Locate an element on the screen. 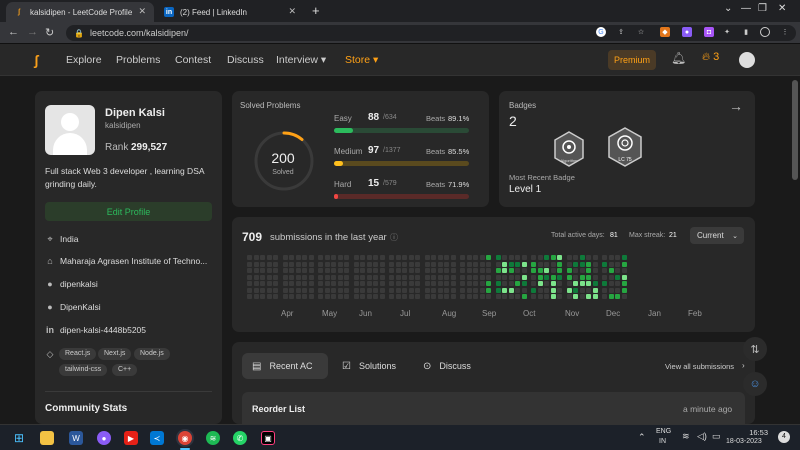 Image resolution: width=800 pixels, height=450 pixels. github-link: dipenkalsi is located at coordinates (79, 284).